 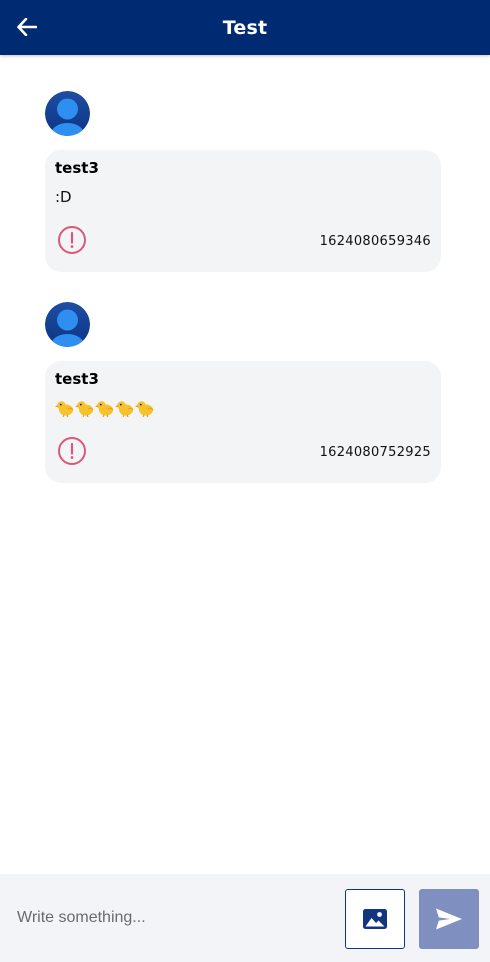 I want to click on message-bubble: test3 :D 1624080659346, so click(x=243, y=211).